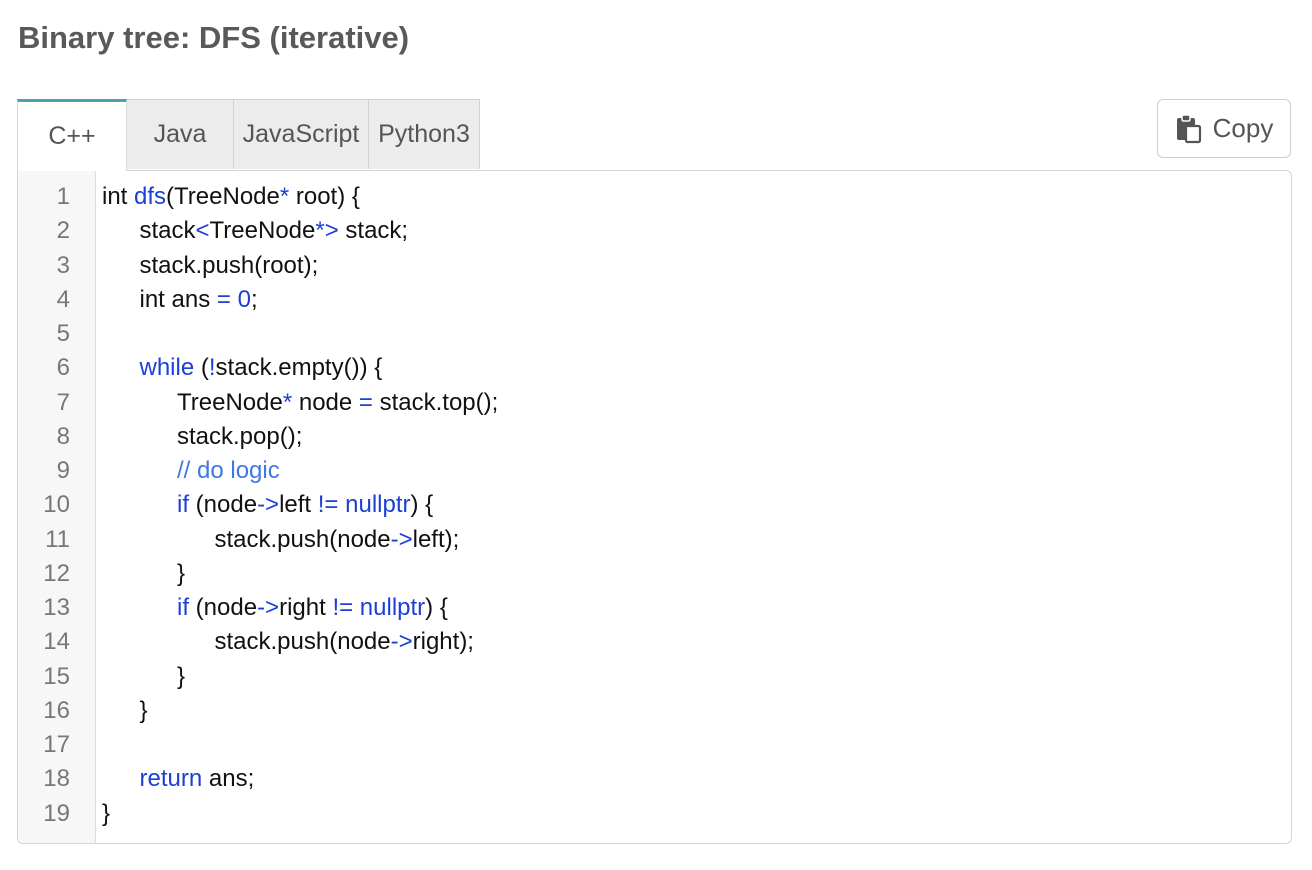 The height and width of the screenshot is (870, 1312). I want to click on code-token: stack.push(root);, so click(229, 265).